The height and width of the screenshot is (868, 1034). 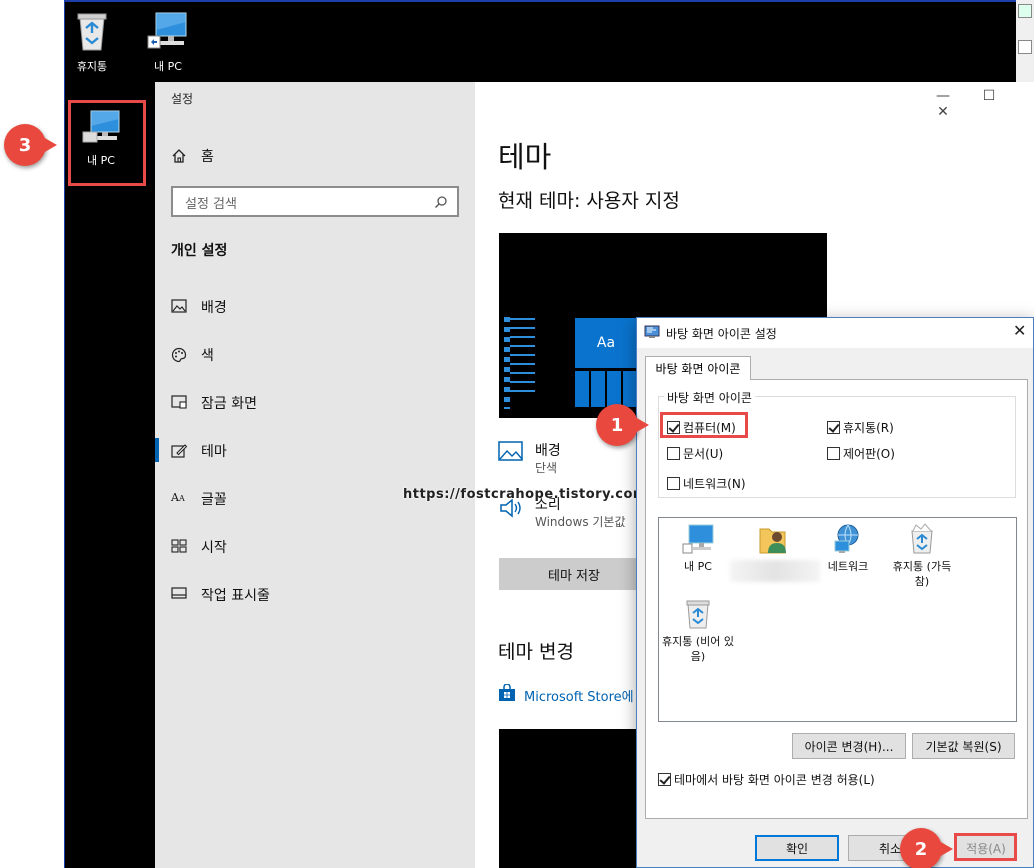 What do you see at coordinates (525, 494) in the screenshot?
I see `watermark-text: https://fostcrahope.tistory.com` at bounding box center [525, 494].